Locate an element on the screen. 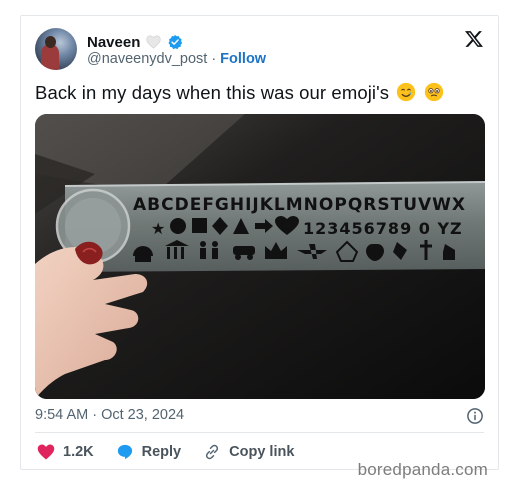  heart-icon is located at coordinates (46, 452).